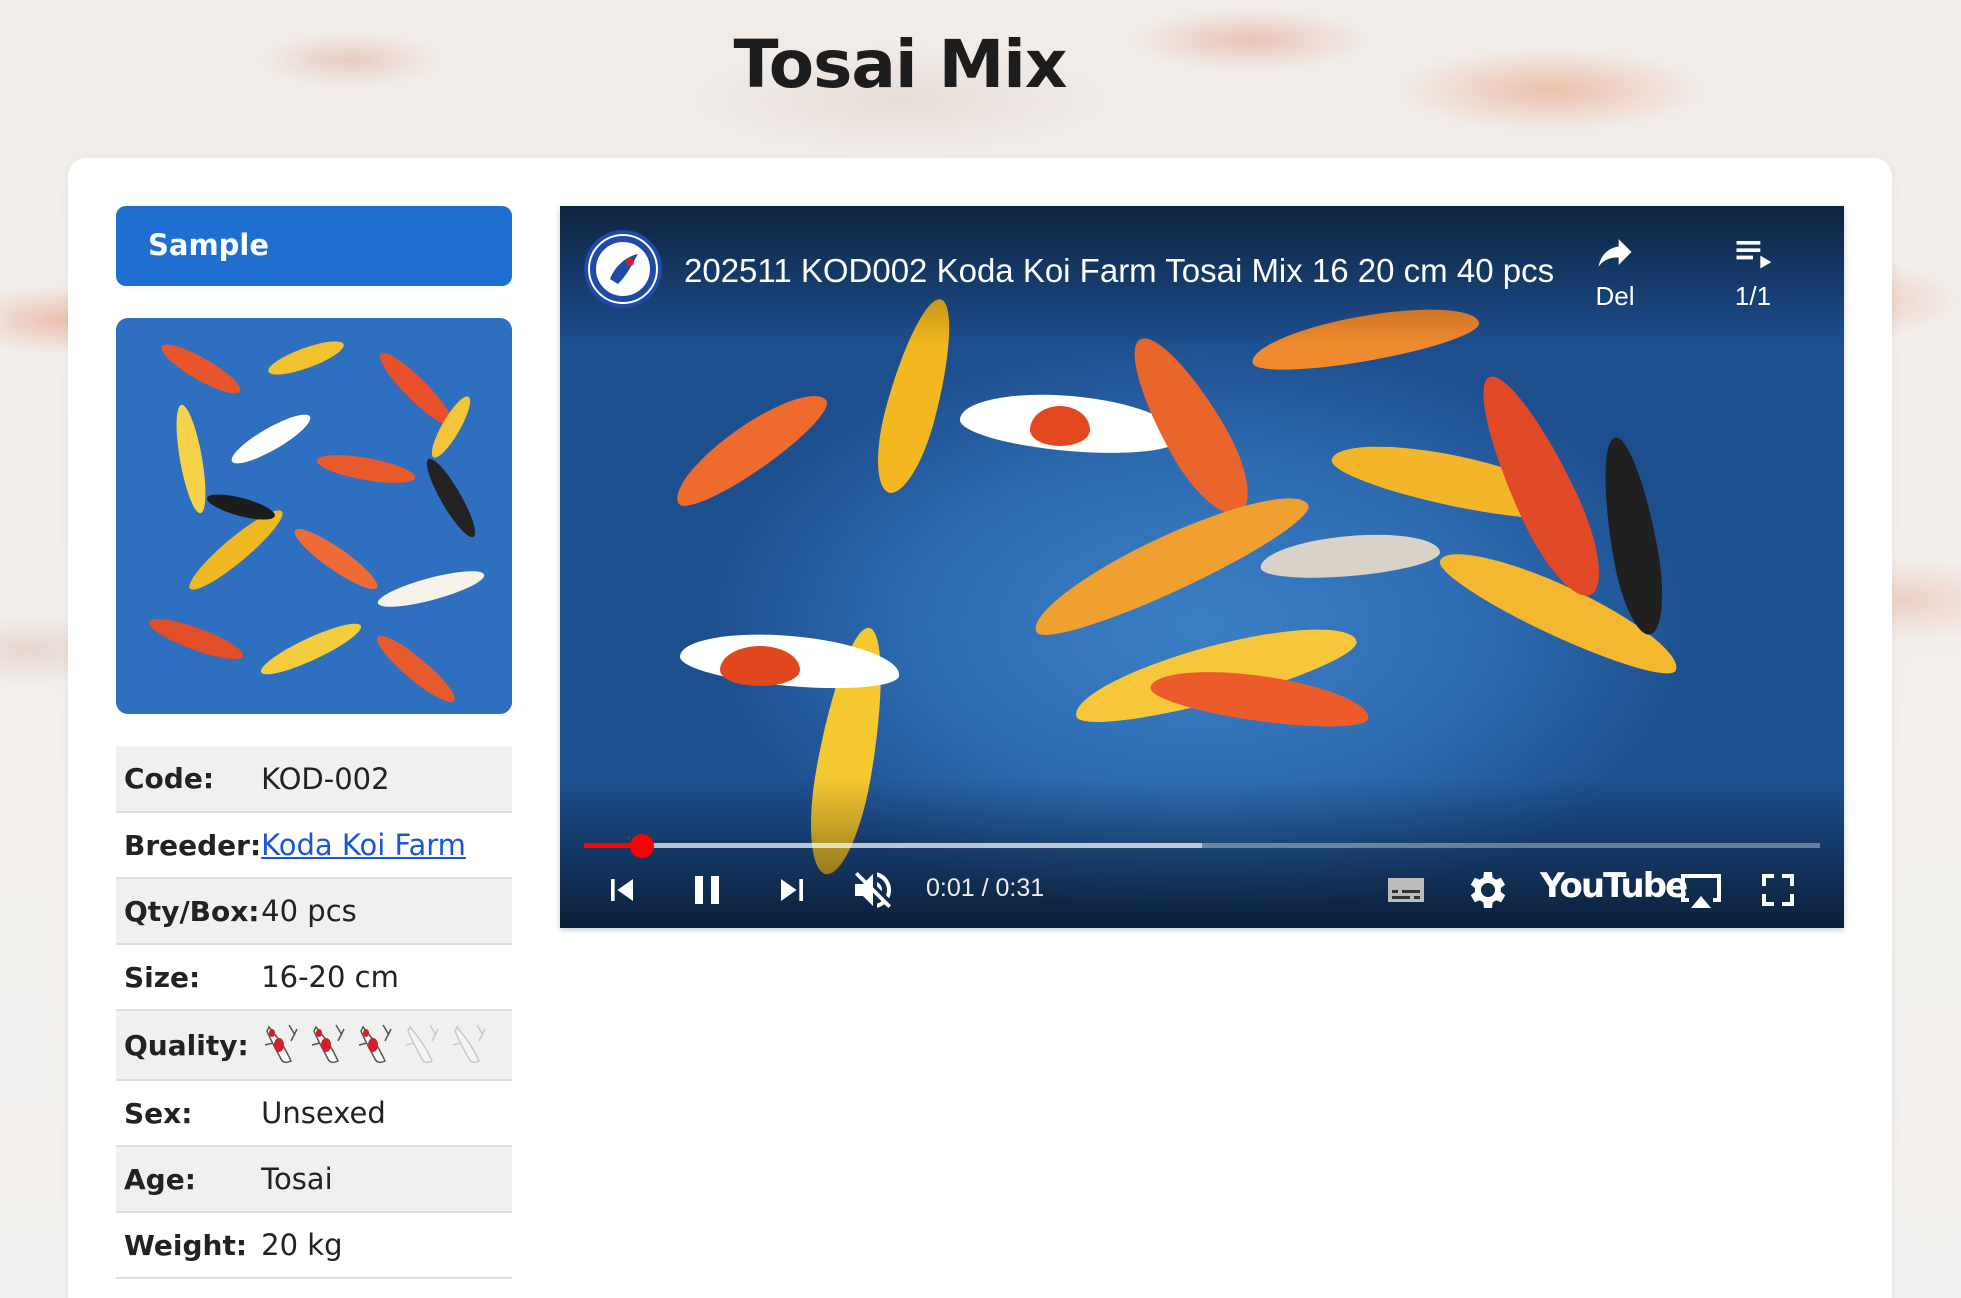  Describe the element at coordinates (1614, 886) in the screenshot. I see `youtube-logo: YouTube` at that location.